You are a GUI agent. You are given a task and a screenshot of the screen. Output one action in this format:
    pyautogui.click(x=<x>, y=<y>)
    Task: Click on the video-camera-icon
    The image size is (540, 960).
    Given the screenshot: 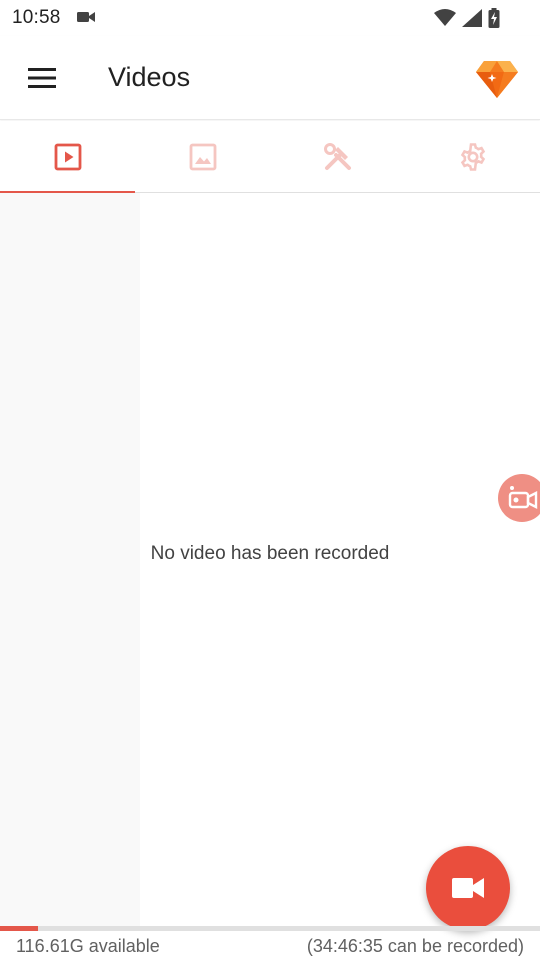 What is the action you would take?
    pyautogui.click(x=468, y=888)
    